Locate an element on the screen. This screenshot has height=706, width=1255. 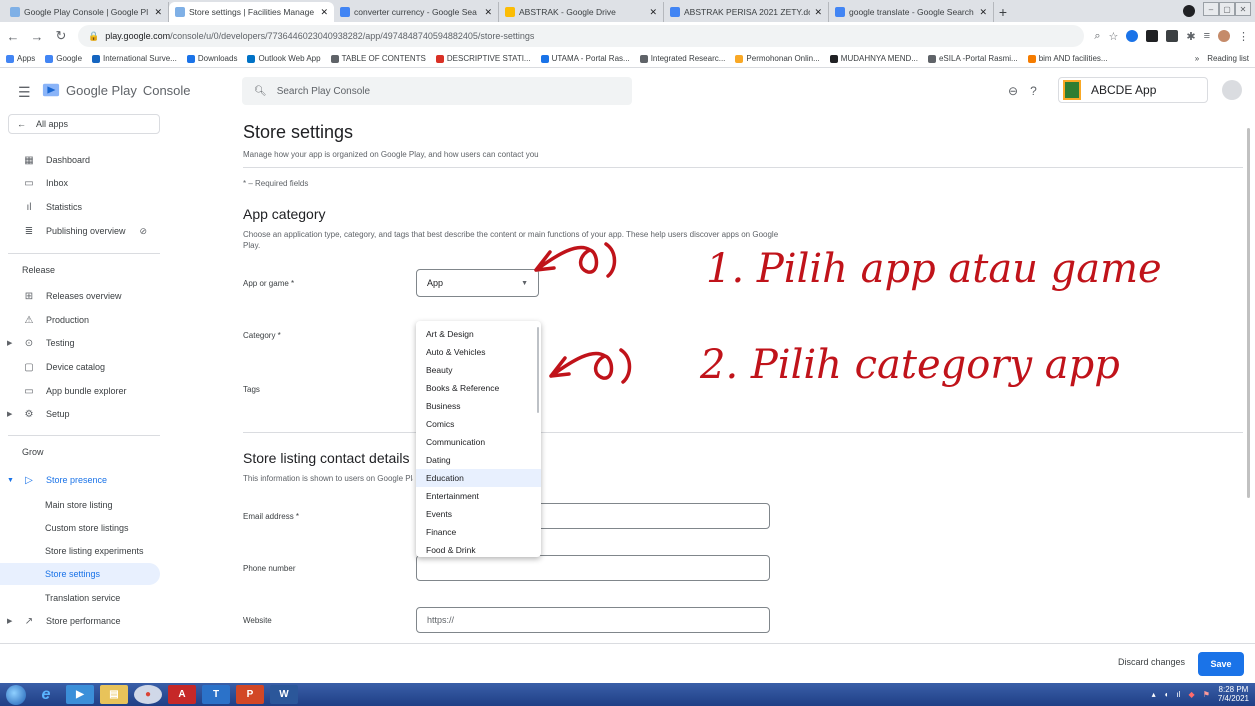
sidebar-item-custom-store-listings: Custom store listings is located at coordinates (85, 528).